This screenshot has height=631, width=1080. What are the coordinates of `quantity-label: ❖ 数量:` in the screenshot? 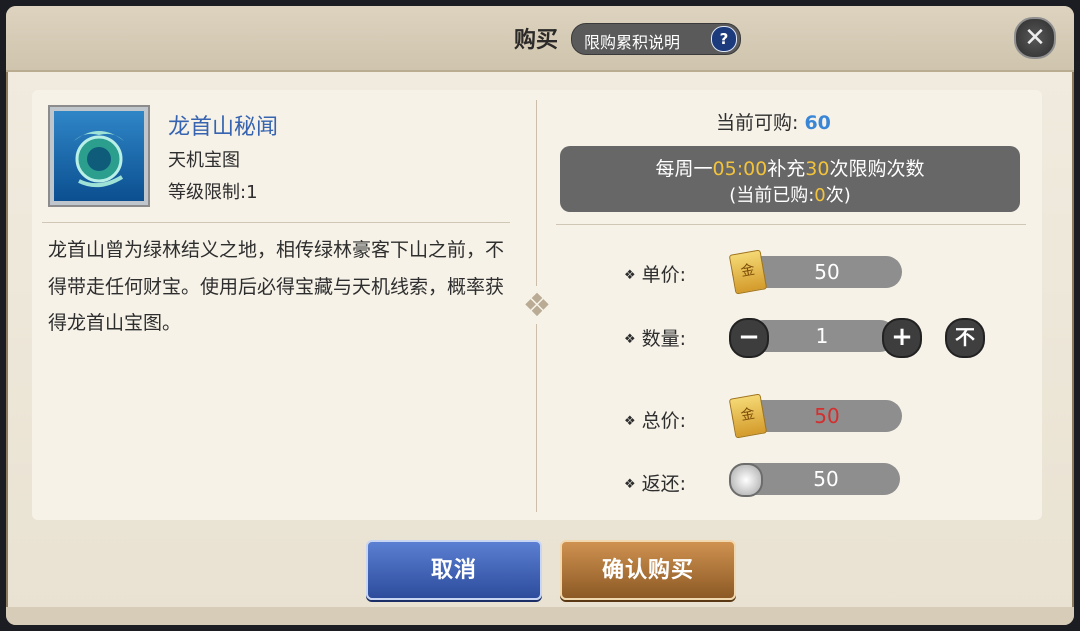 It's located at (655, 339).